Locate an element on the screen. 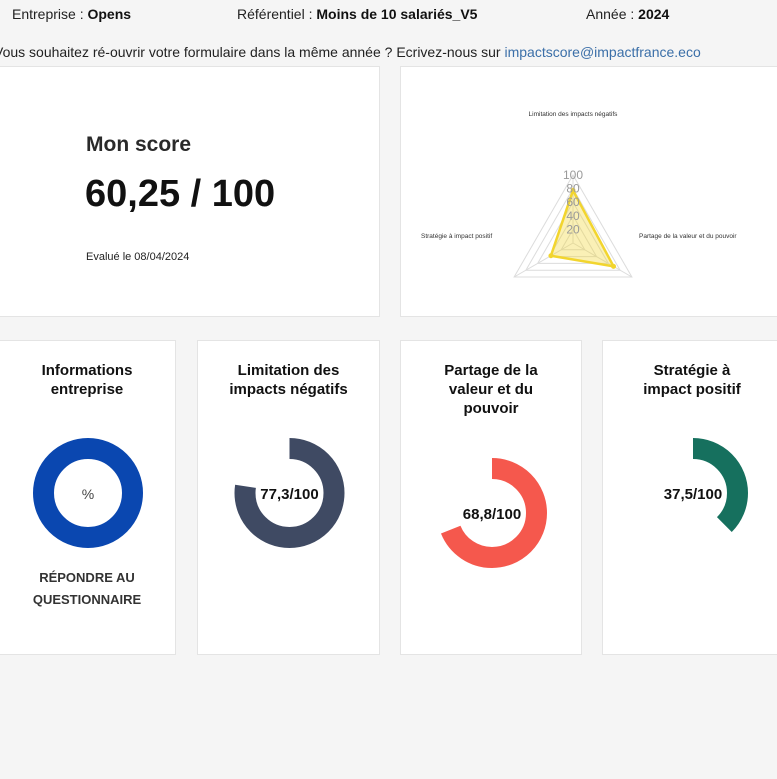 The width and height of the screenshot is (777, 779). score-title: Mon score is located at coordinates (139, 144).